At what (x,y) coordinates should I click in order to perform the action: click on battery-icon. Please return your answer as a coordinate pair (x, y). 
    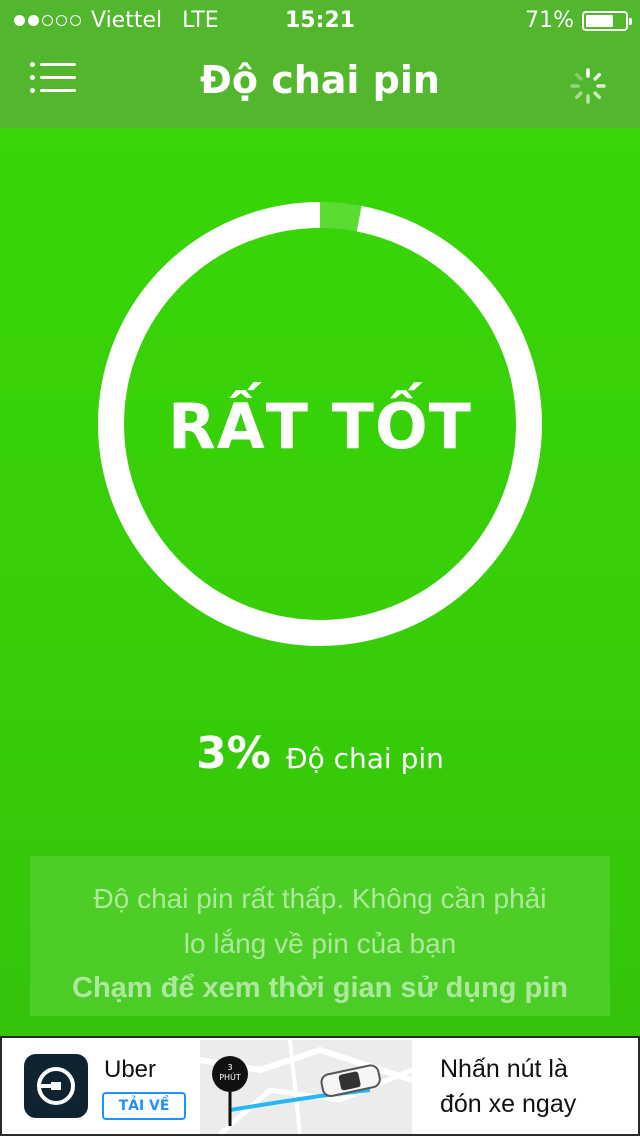
    Looking at the image, I should click on (607, 20).